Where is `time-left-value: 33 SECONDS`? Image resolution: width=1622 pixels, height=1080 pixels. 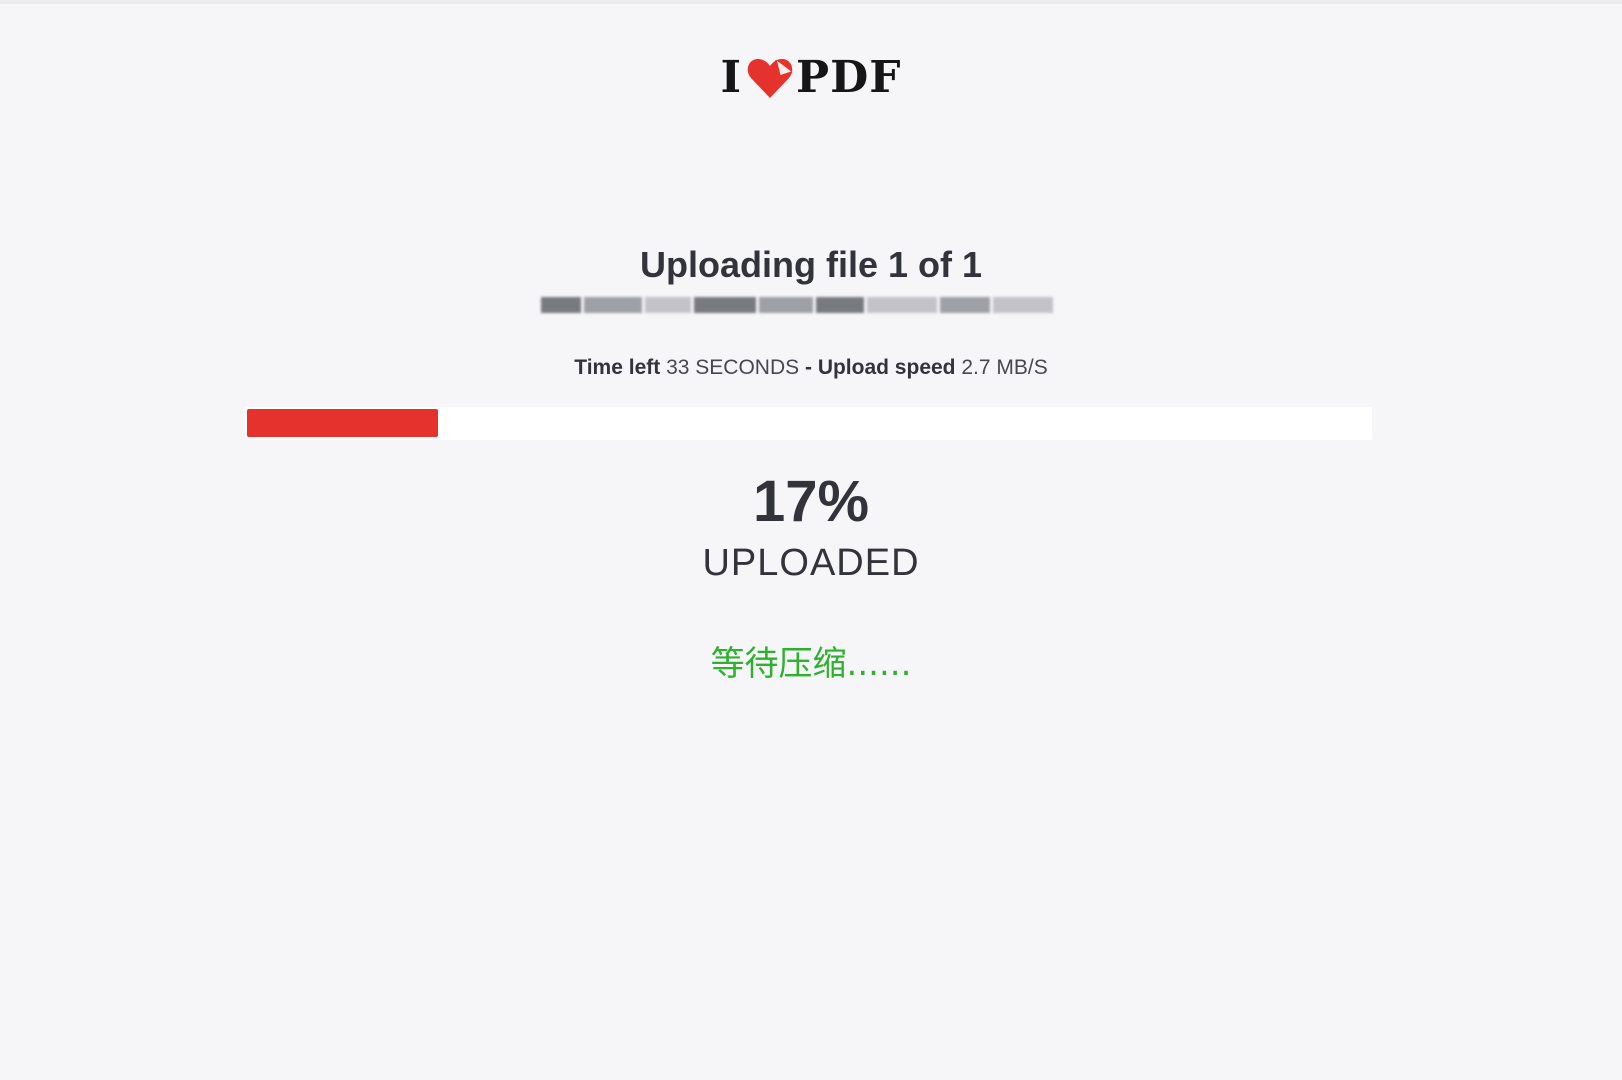
time-left-value: 33 SECONDS is located at coordinates (733, 367).